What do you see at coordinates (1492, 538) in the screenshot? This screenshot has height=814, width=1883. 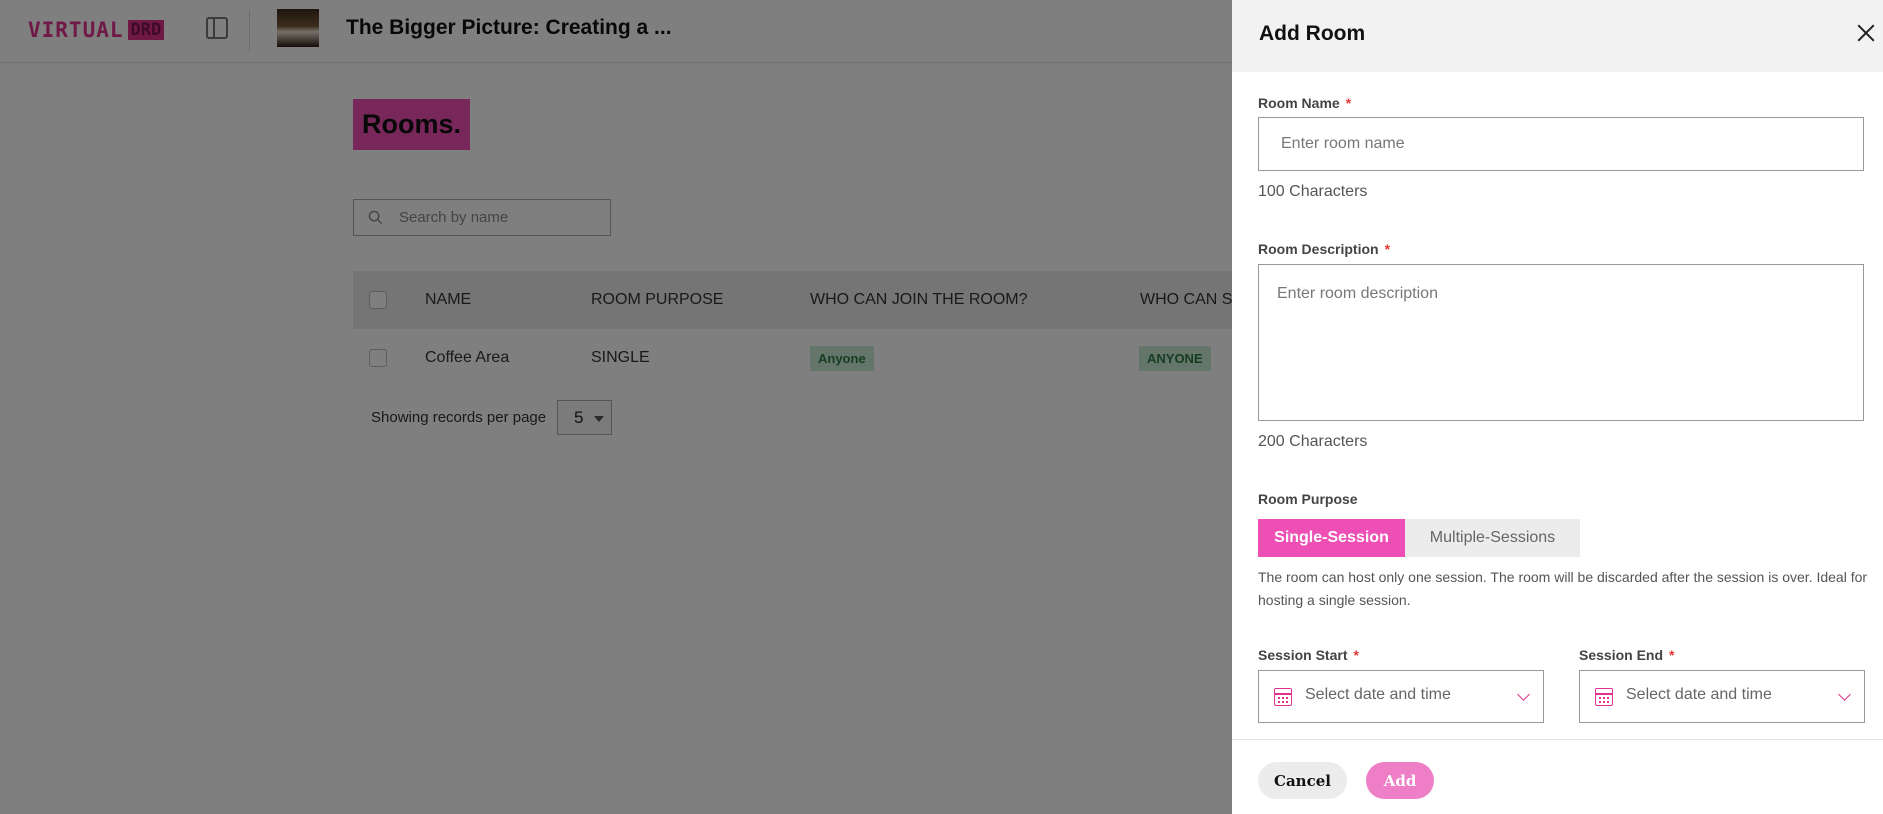 I see `multiple-sessions-option: Multiple-Sessions` at bounding box center [1492, 538].